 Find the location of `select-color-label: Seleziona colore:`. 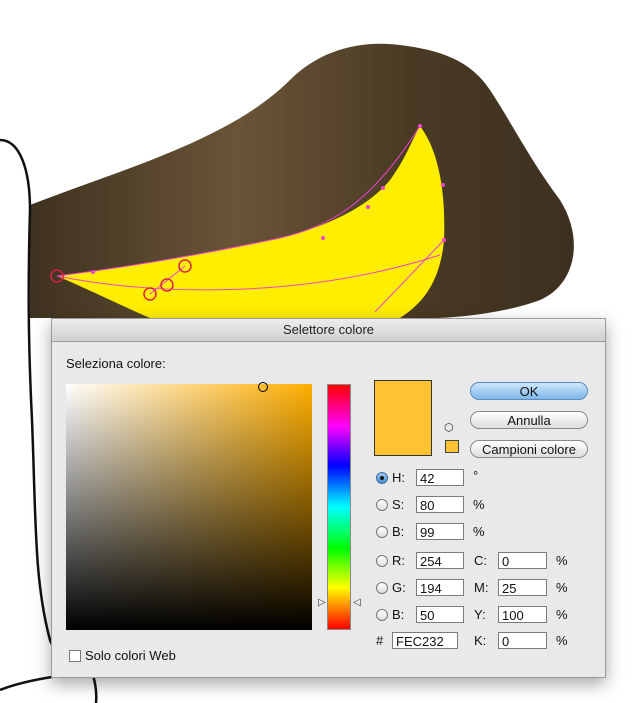

select-color-label: Seleziona colore: is located at coordinates (116, 363).